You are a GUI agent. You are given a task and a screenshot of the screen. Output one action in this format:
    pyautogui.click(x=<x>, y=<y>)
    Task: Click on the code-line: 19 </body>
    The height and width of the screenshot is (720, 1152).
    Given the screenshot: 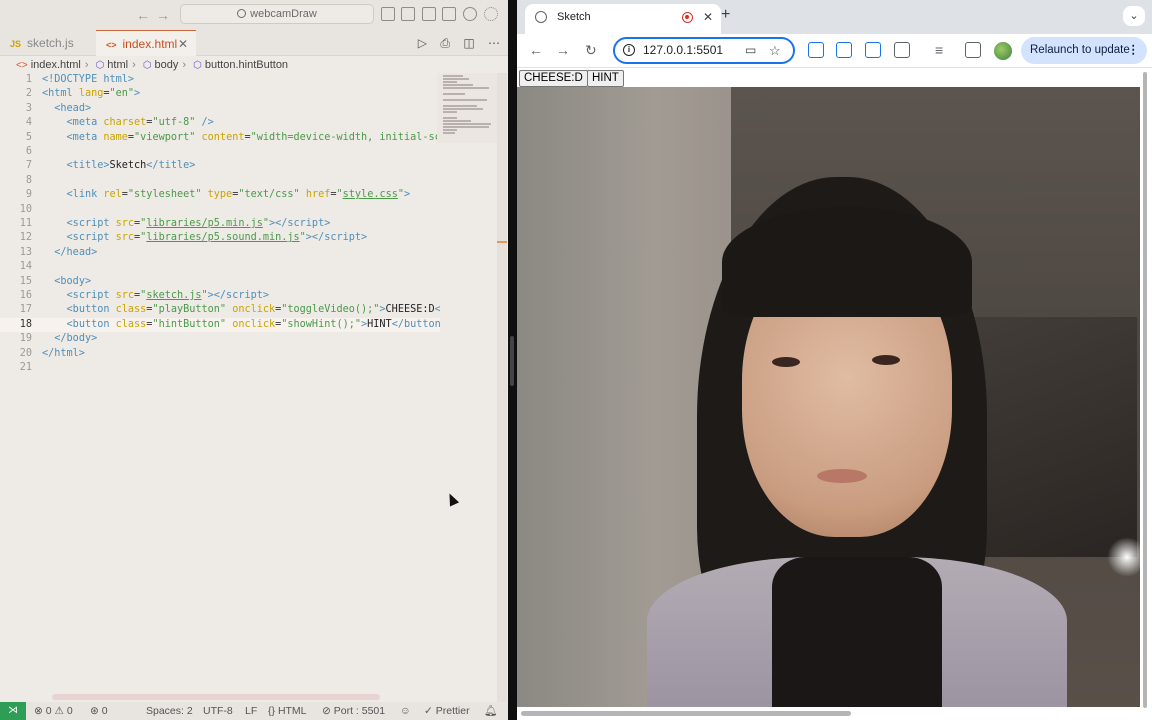 What is the action you would take?
    pyautogui.click(x=220, y=339)
    